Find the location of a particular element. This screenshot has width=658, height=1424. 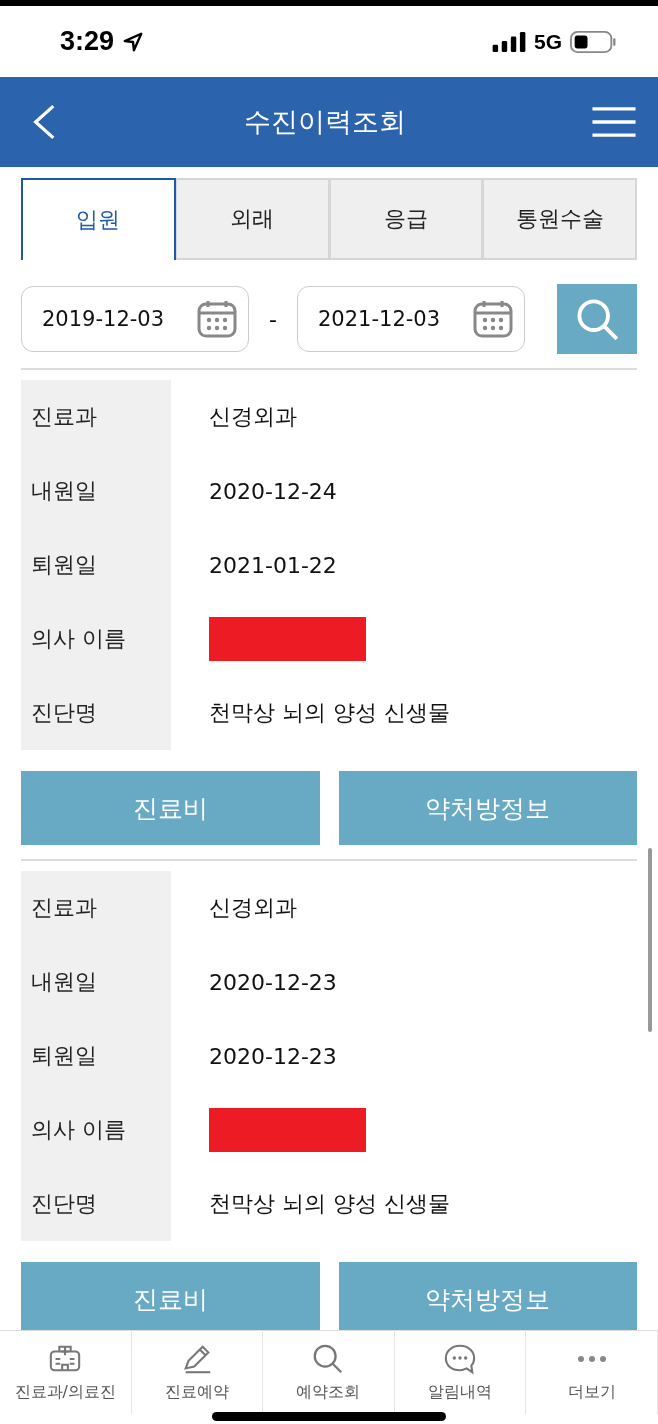

search-icon is located at coordinates (597, 319).